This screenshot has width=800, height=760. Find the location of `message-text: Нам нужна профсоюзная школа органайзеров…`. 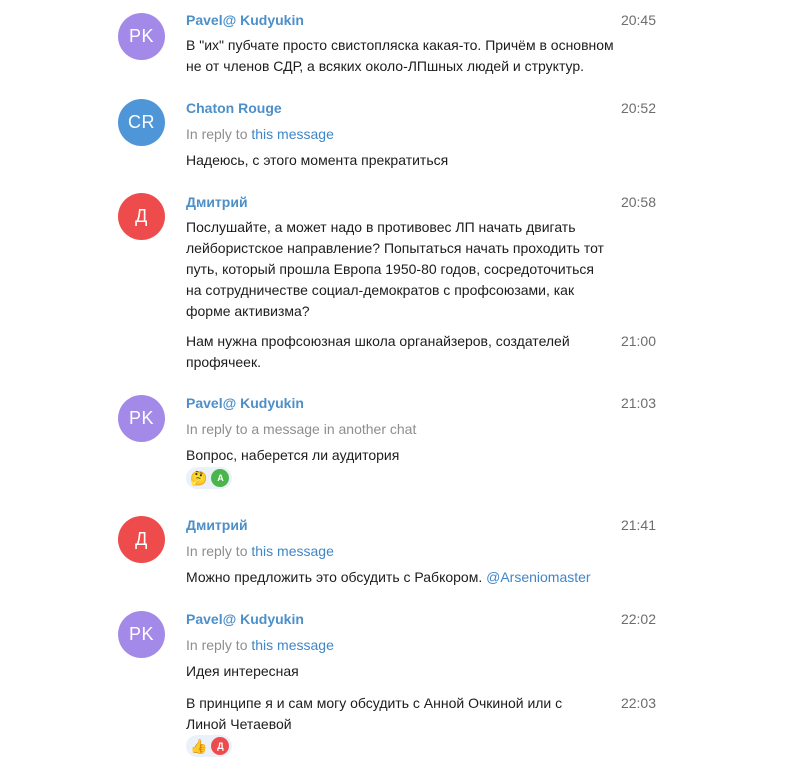

message-text: Нам нужна профсоюзная школа органайзеров… is located at coordinates (378, 351).